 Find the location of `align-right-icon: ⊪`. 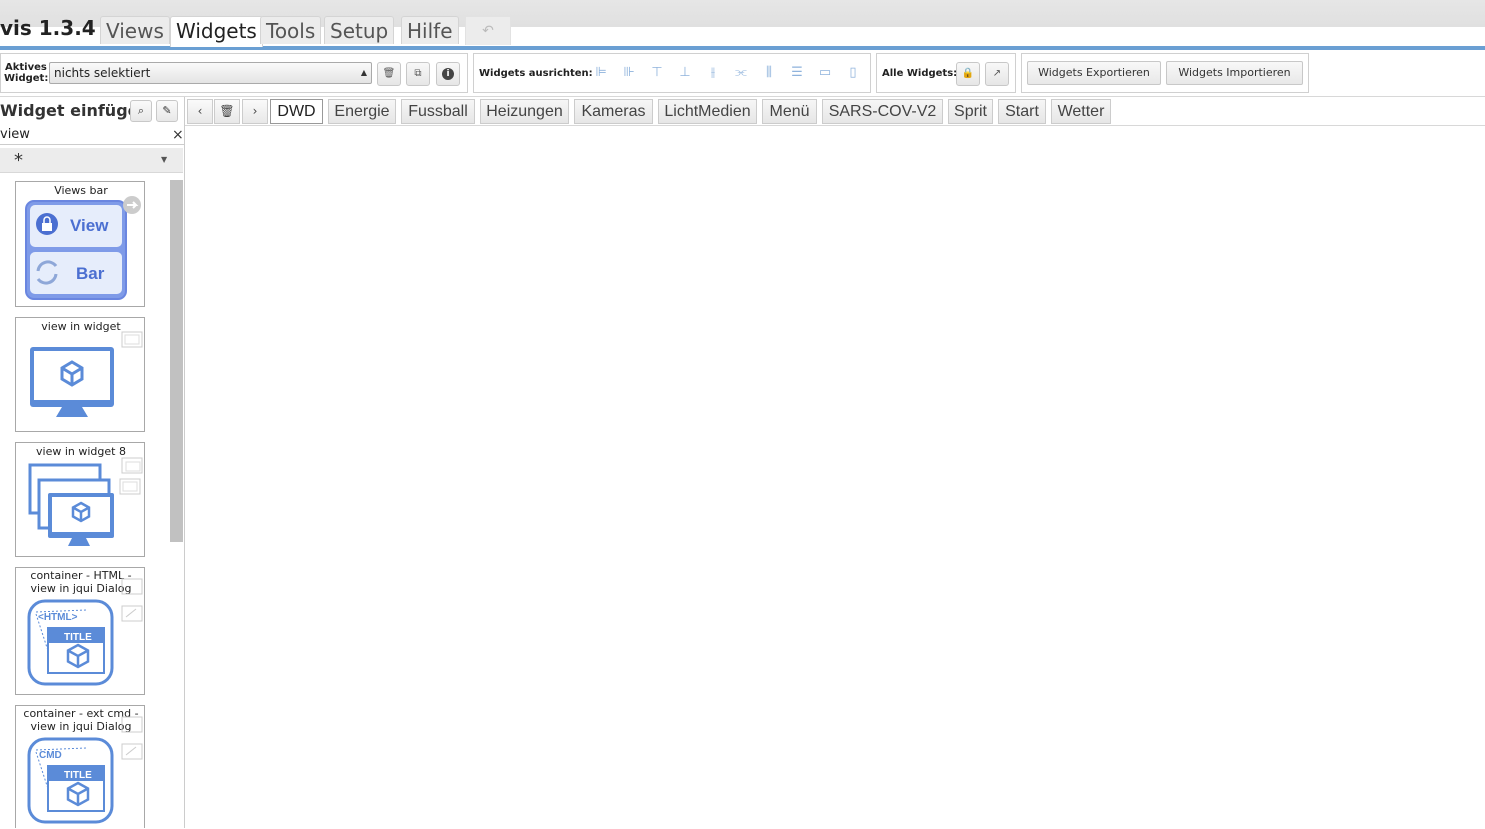

align-right-icon: ⊪ is located at coordinates (629, 73).